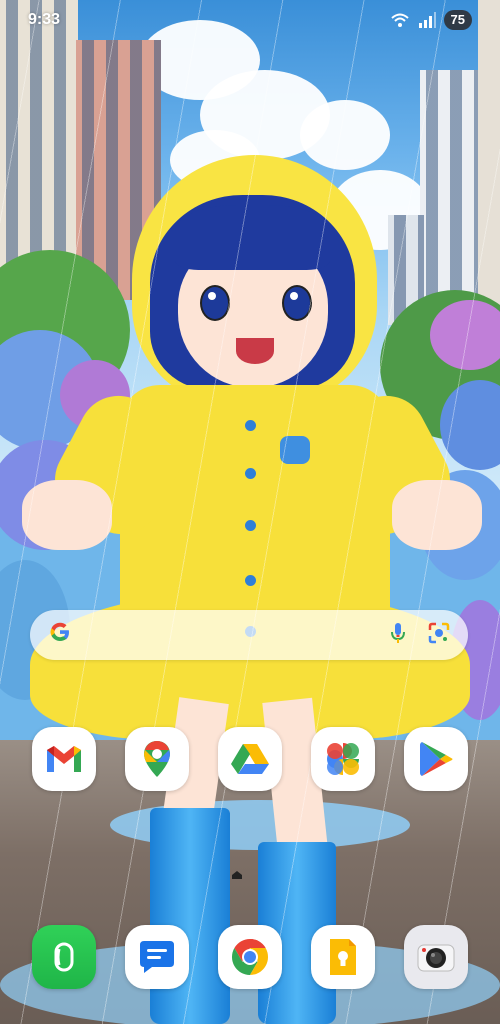 Image resolution: width=500 pixels, height=1024 pixels. Describe the element at coordinates (60, 635) in the screenshot. I see `google-logo` at that location.